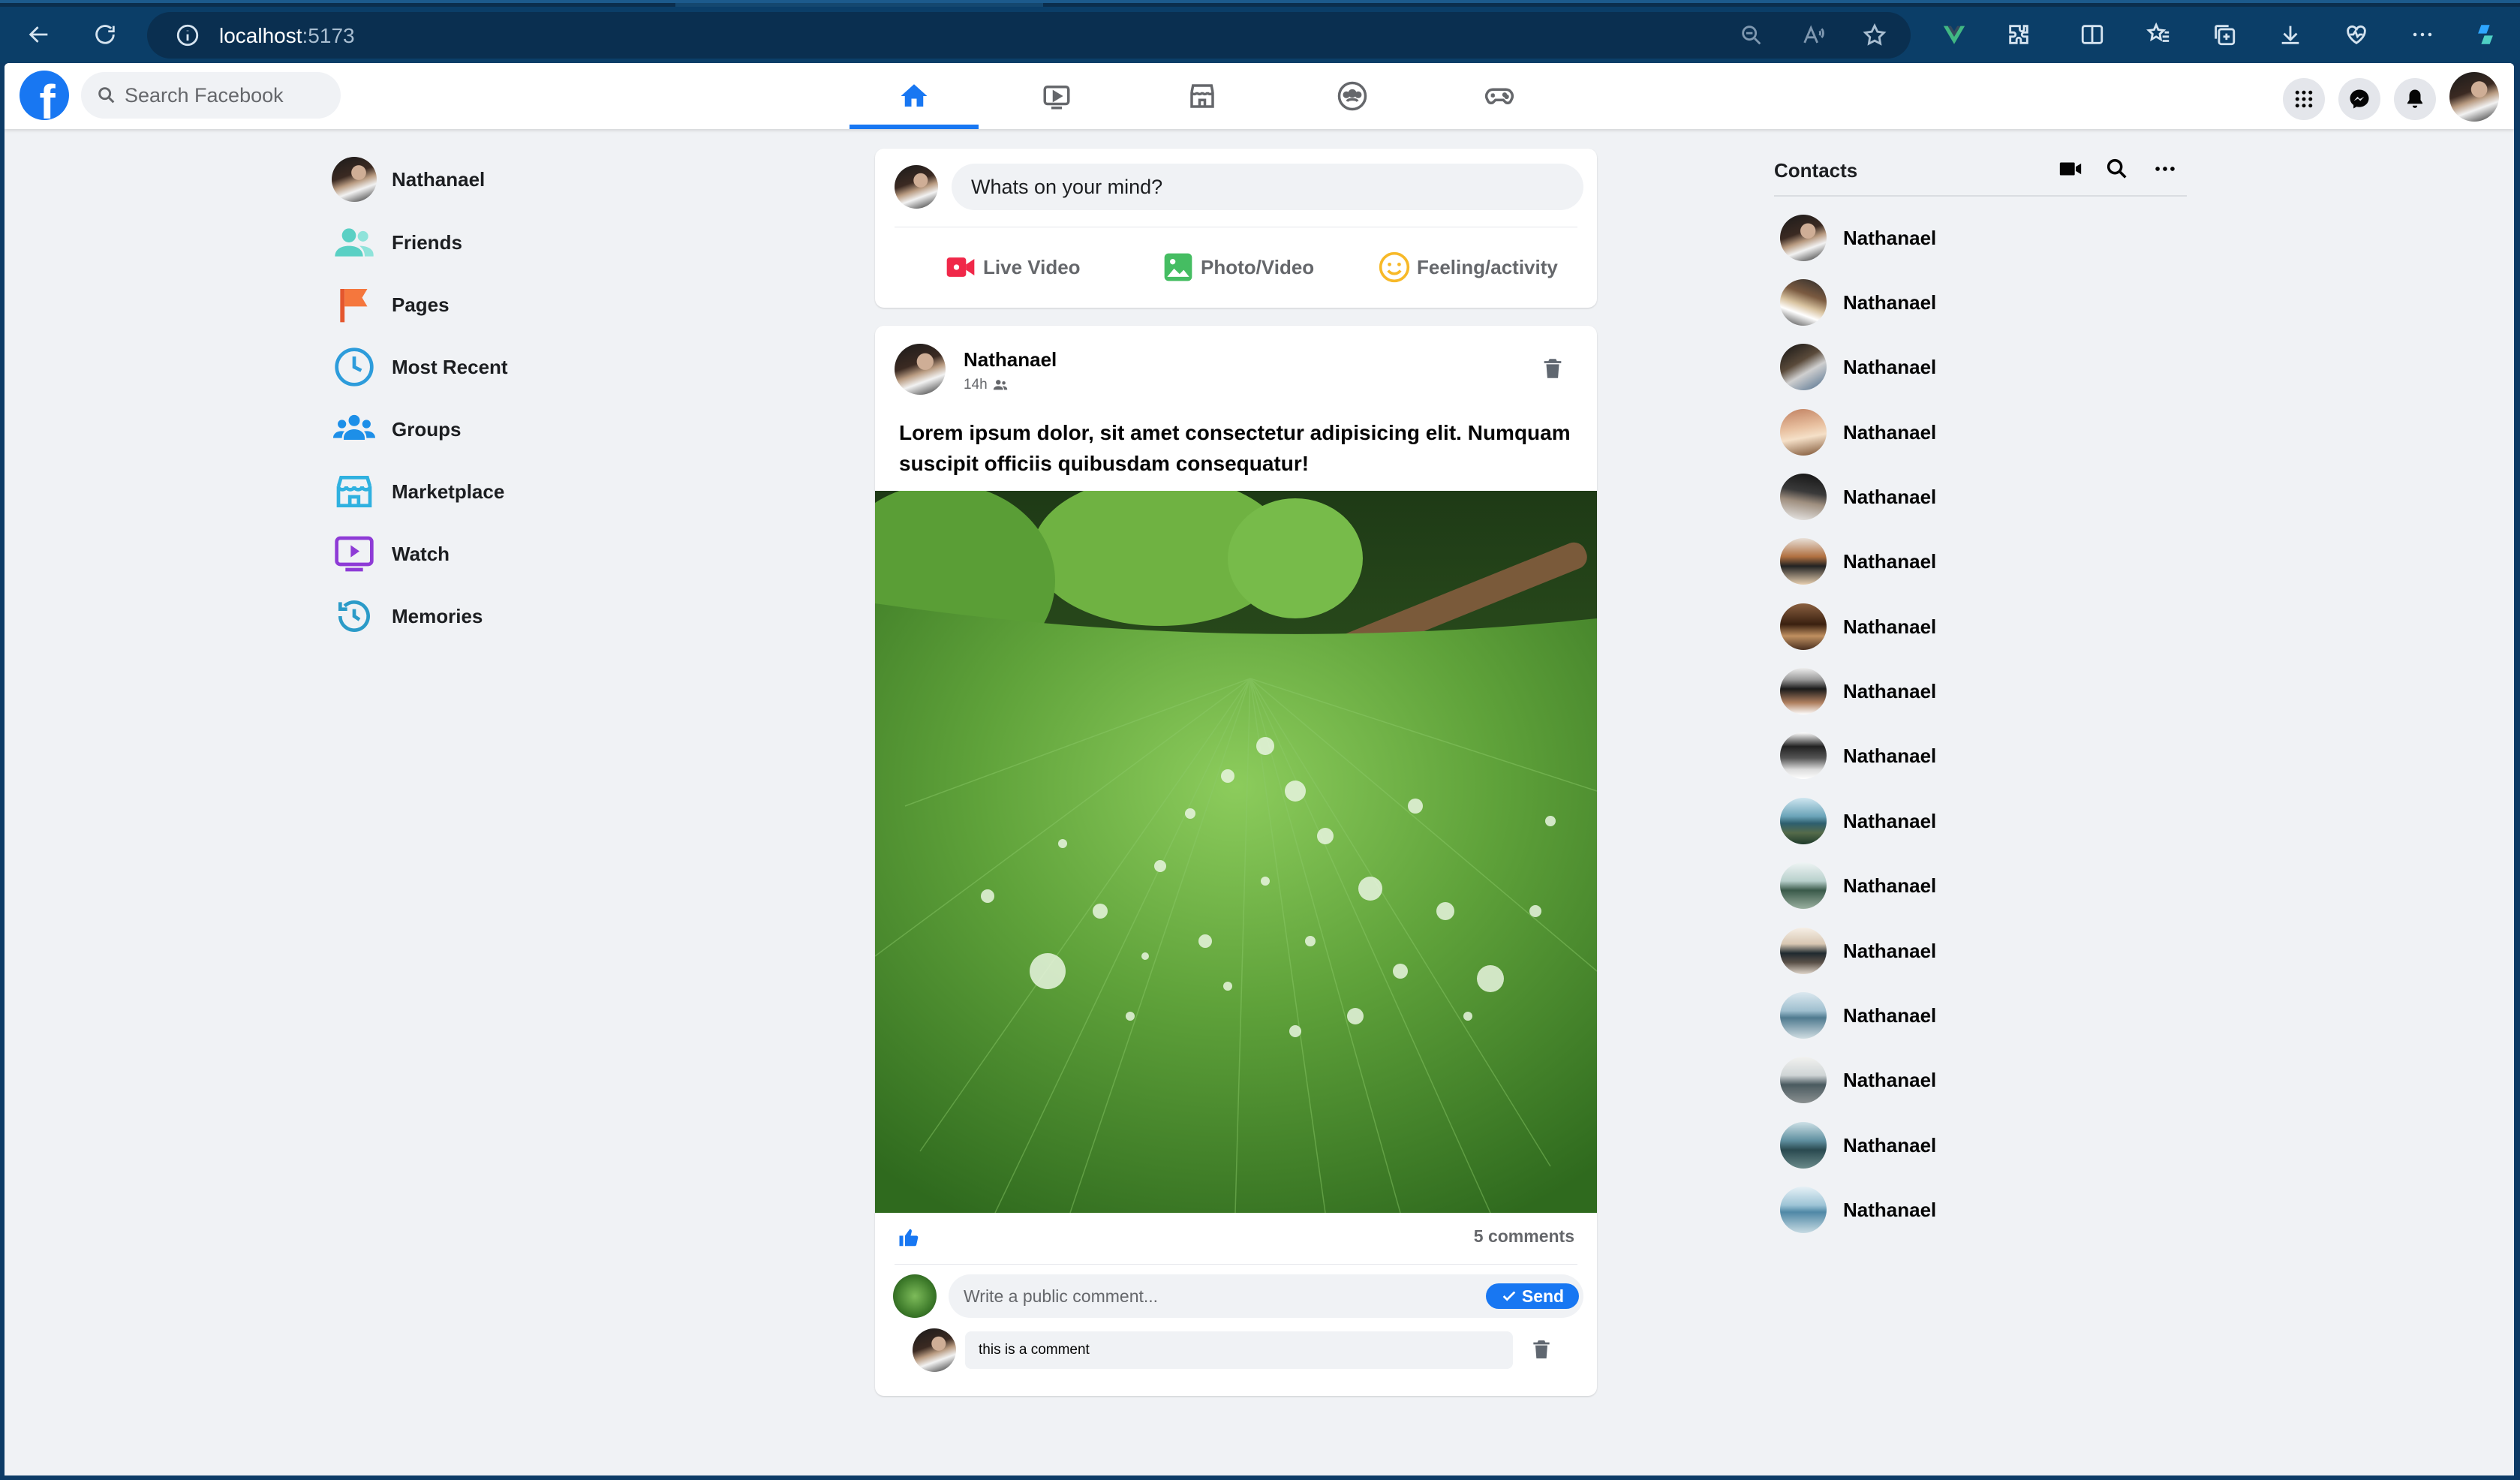  What do you see at coordinates (1236, 852) in the screenshot?
I see `post-image` at bounding box center [1236, 852].